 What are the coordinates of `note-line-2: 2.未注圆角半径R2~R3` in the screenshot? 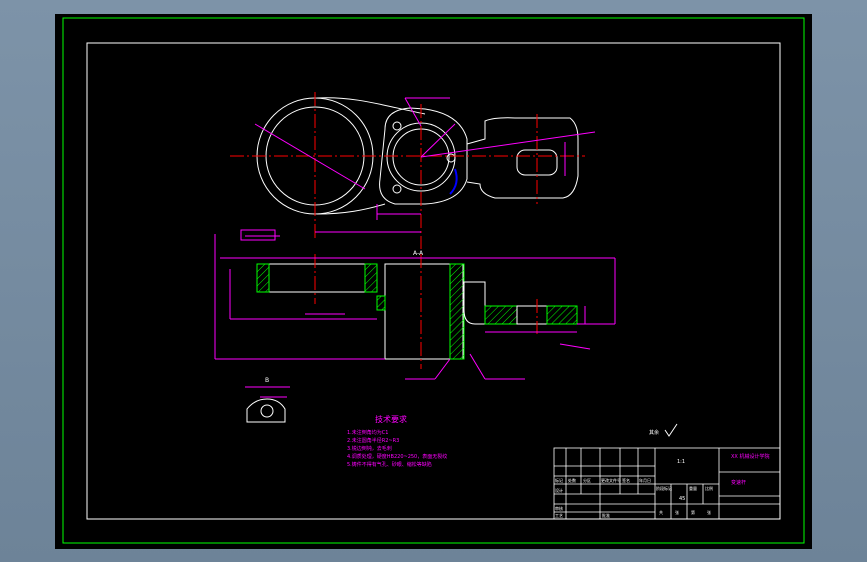 It's located at (373, 440).